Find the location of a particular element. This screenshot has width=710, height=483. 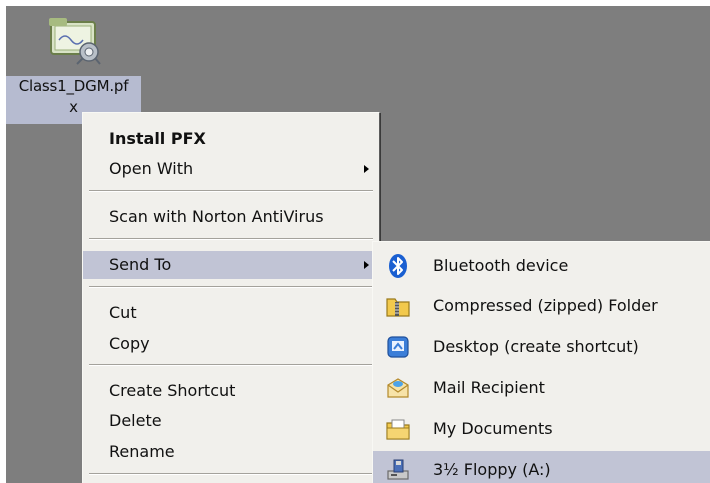

desktop-file: Class1_DGM.pf x is located at coordinates (73, 65).